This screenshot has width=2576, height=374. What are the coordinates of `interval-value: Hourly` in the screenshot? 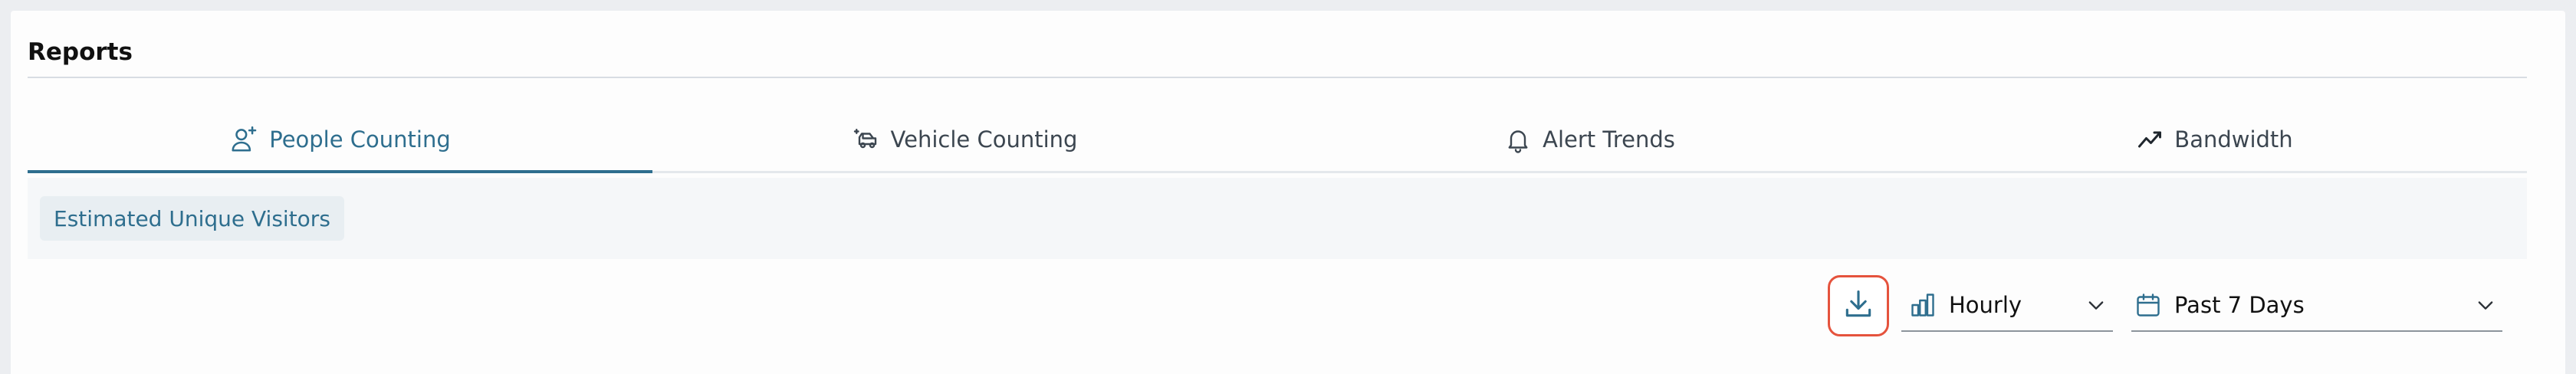 It's located at (1985, 305).